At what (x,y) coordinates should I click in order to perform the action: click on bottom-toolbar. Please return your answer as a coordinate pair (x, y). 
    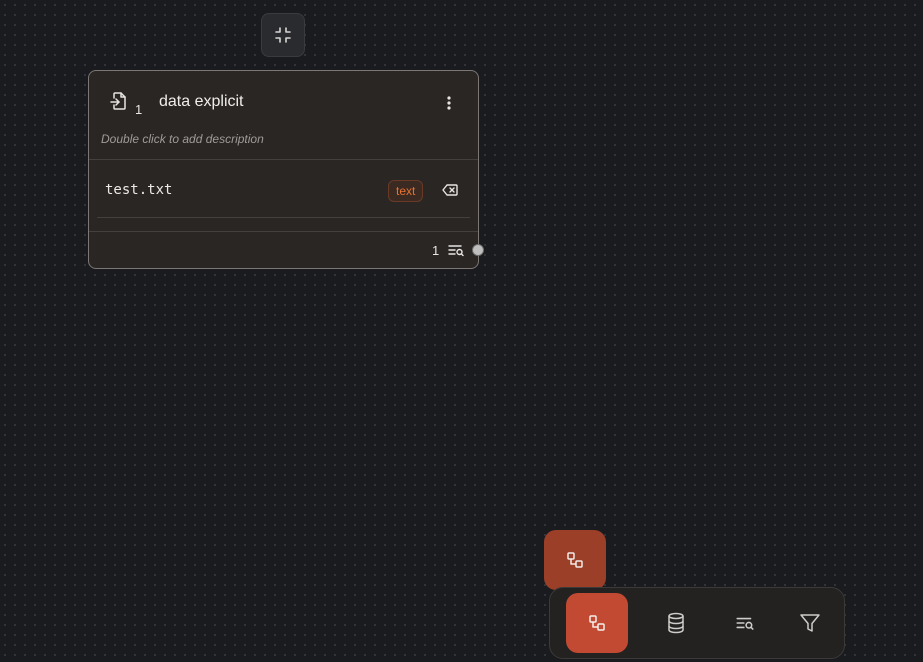
    Looking at the image, I should click on (697, 623).